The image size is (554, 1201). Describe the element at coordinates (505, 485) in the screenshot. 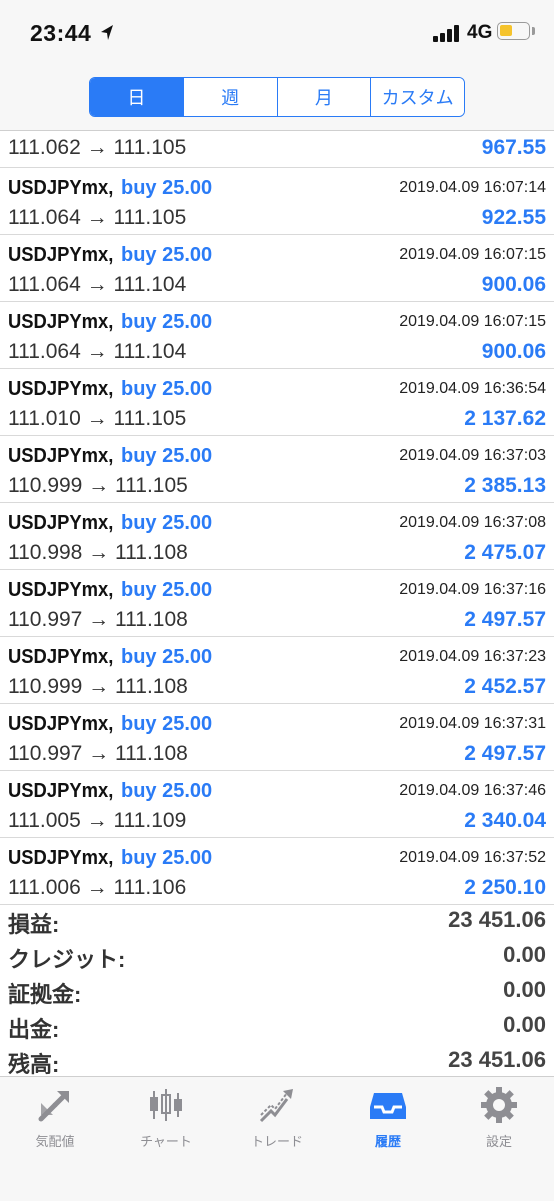

I see `deal-profit: 2 385.13` at that location.